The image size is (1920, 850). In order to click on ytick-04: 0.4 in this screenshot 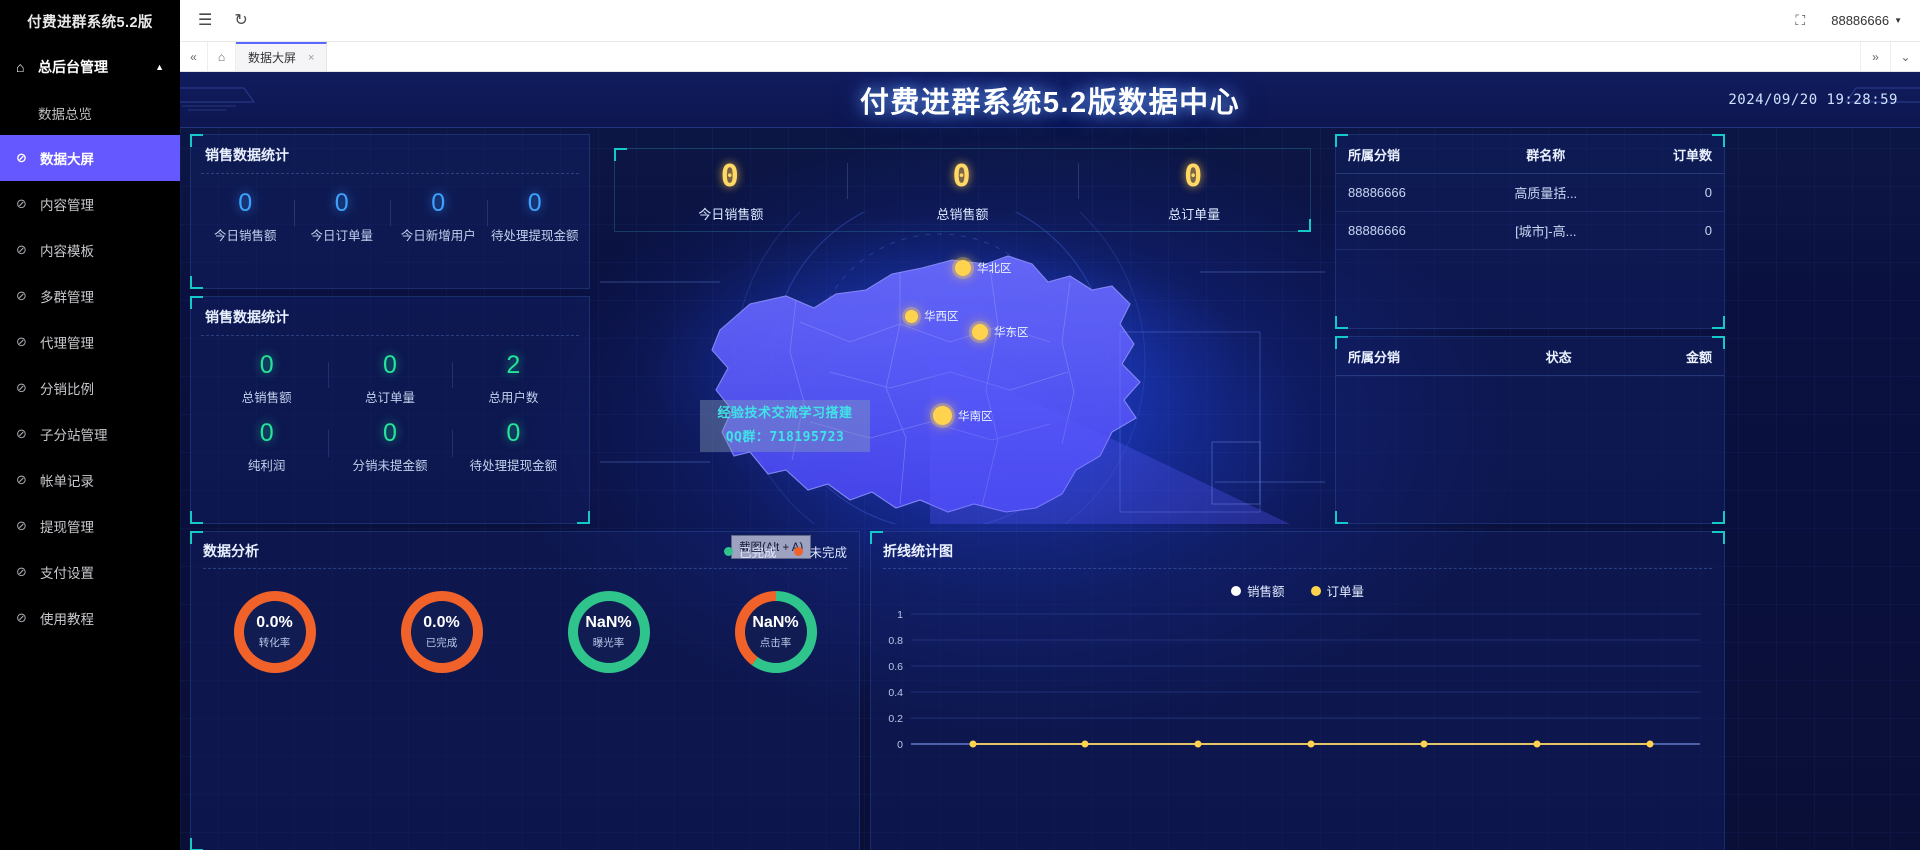, I will do `click(895, 693)`.